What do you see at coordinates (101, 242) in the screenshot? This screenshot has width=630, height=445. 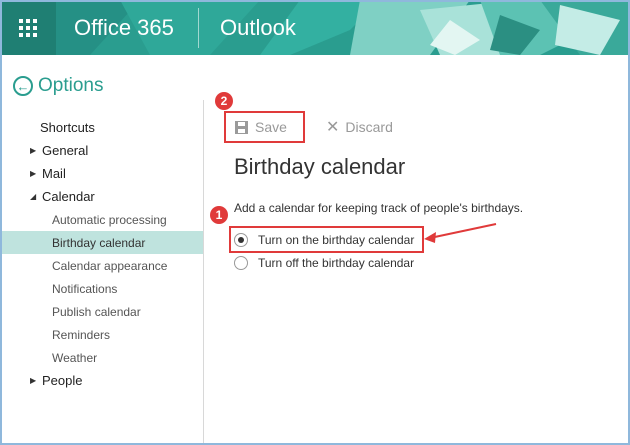 I see `sidebar-item-birthday-calendar: Birthday calendar` at bounding box center [101, 242].